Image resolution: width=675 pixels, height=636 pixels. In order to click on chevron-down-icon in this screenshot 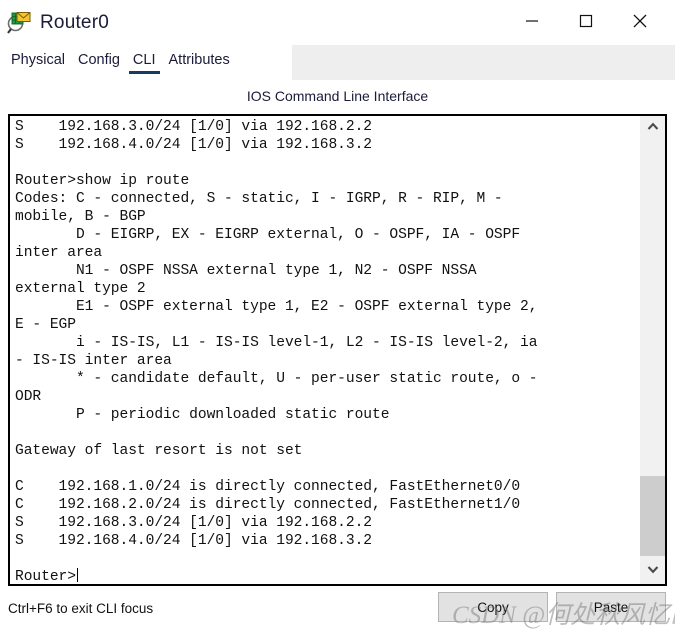, I will do `click(653, 571)`.